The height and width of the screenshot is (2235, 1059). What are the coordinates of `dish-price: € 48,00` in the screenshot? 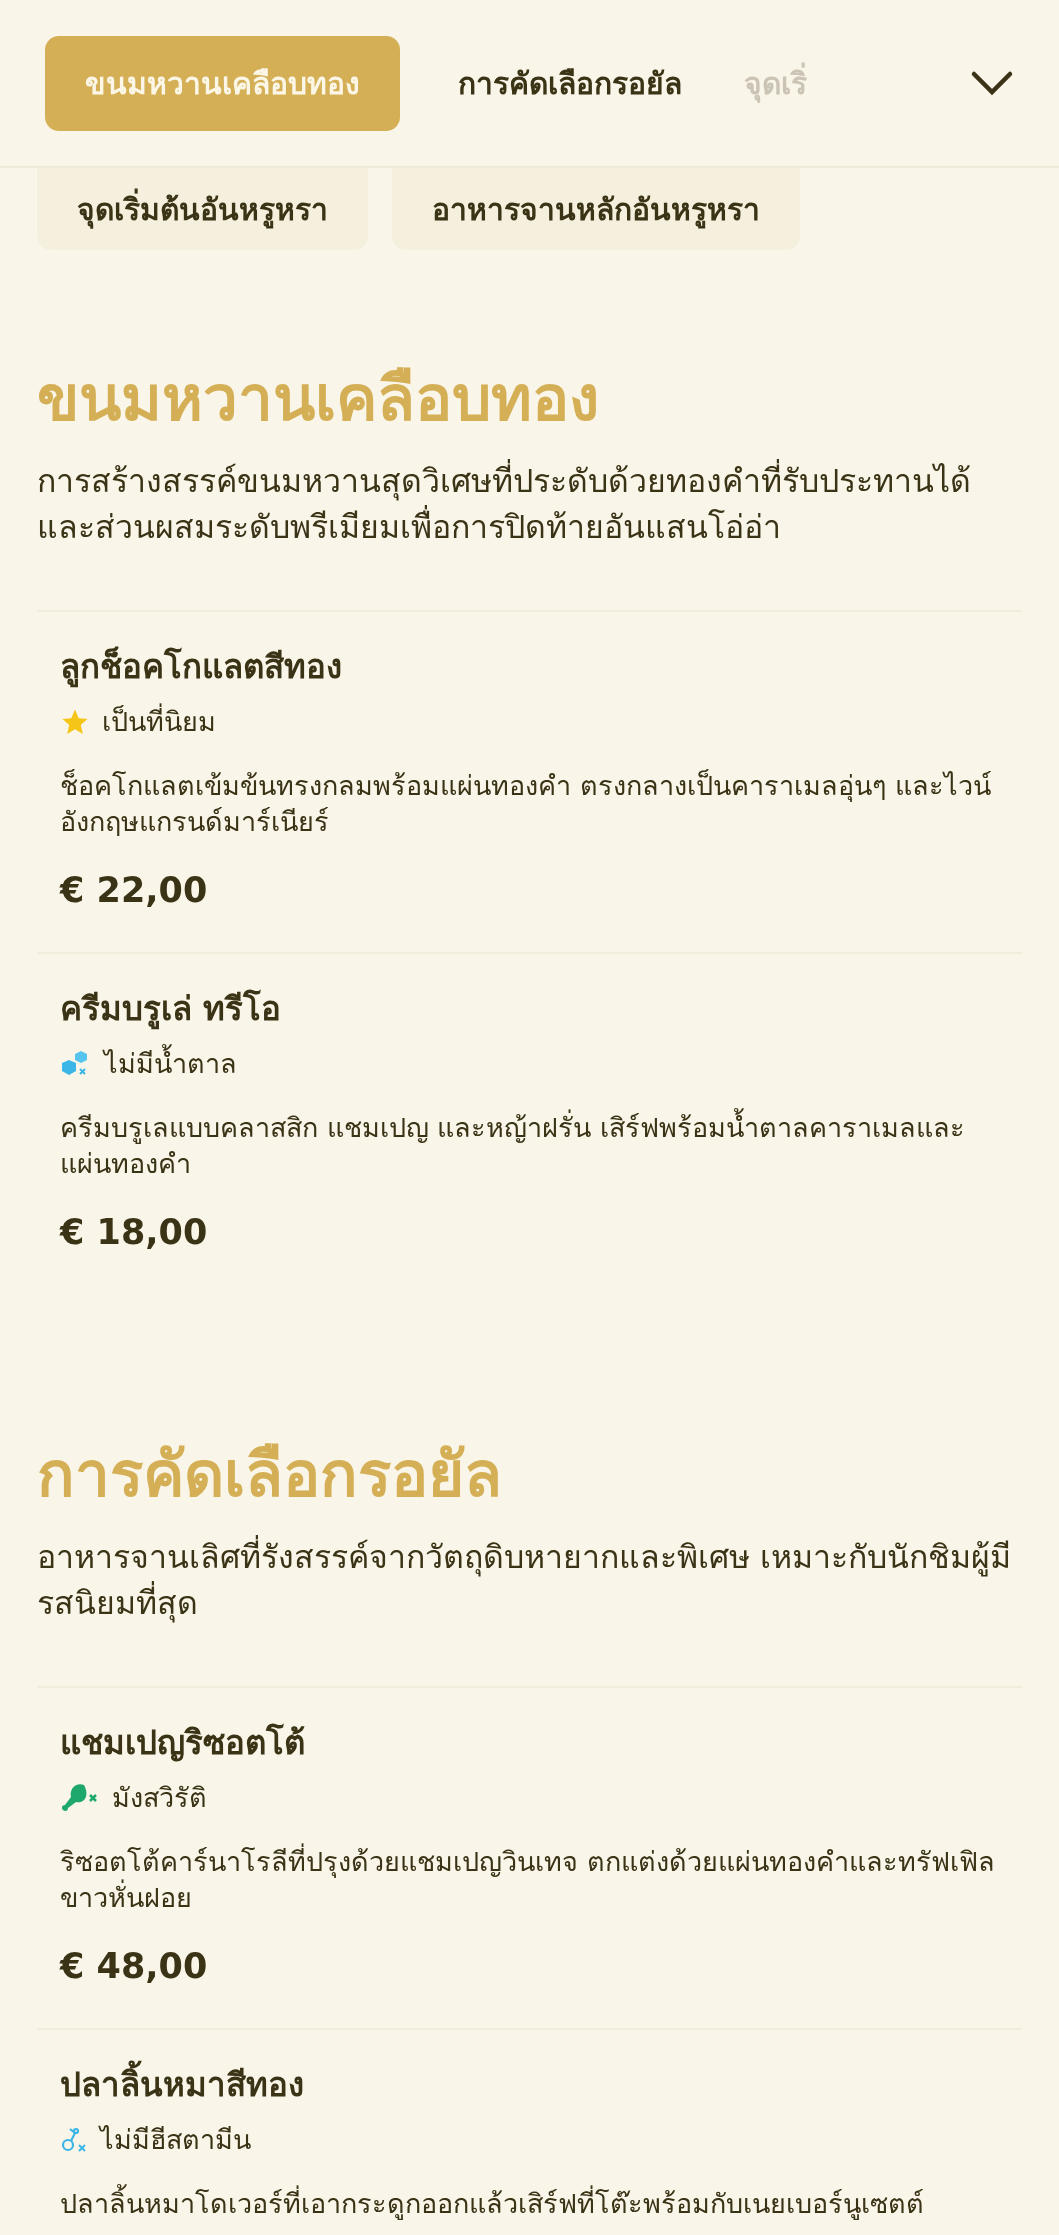 It's located at (134, 1966).